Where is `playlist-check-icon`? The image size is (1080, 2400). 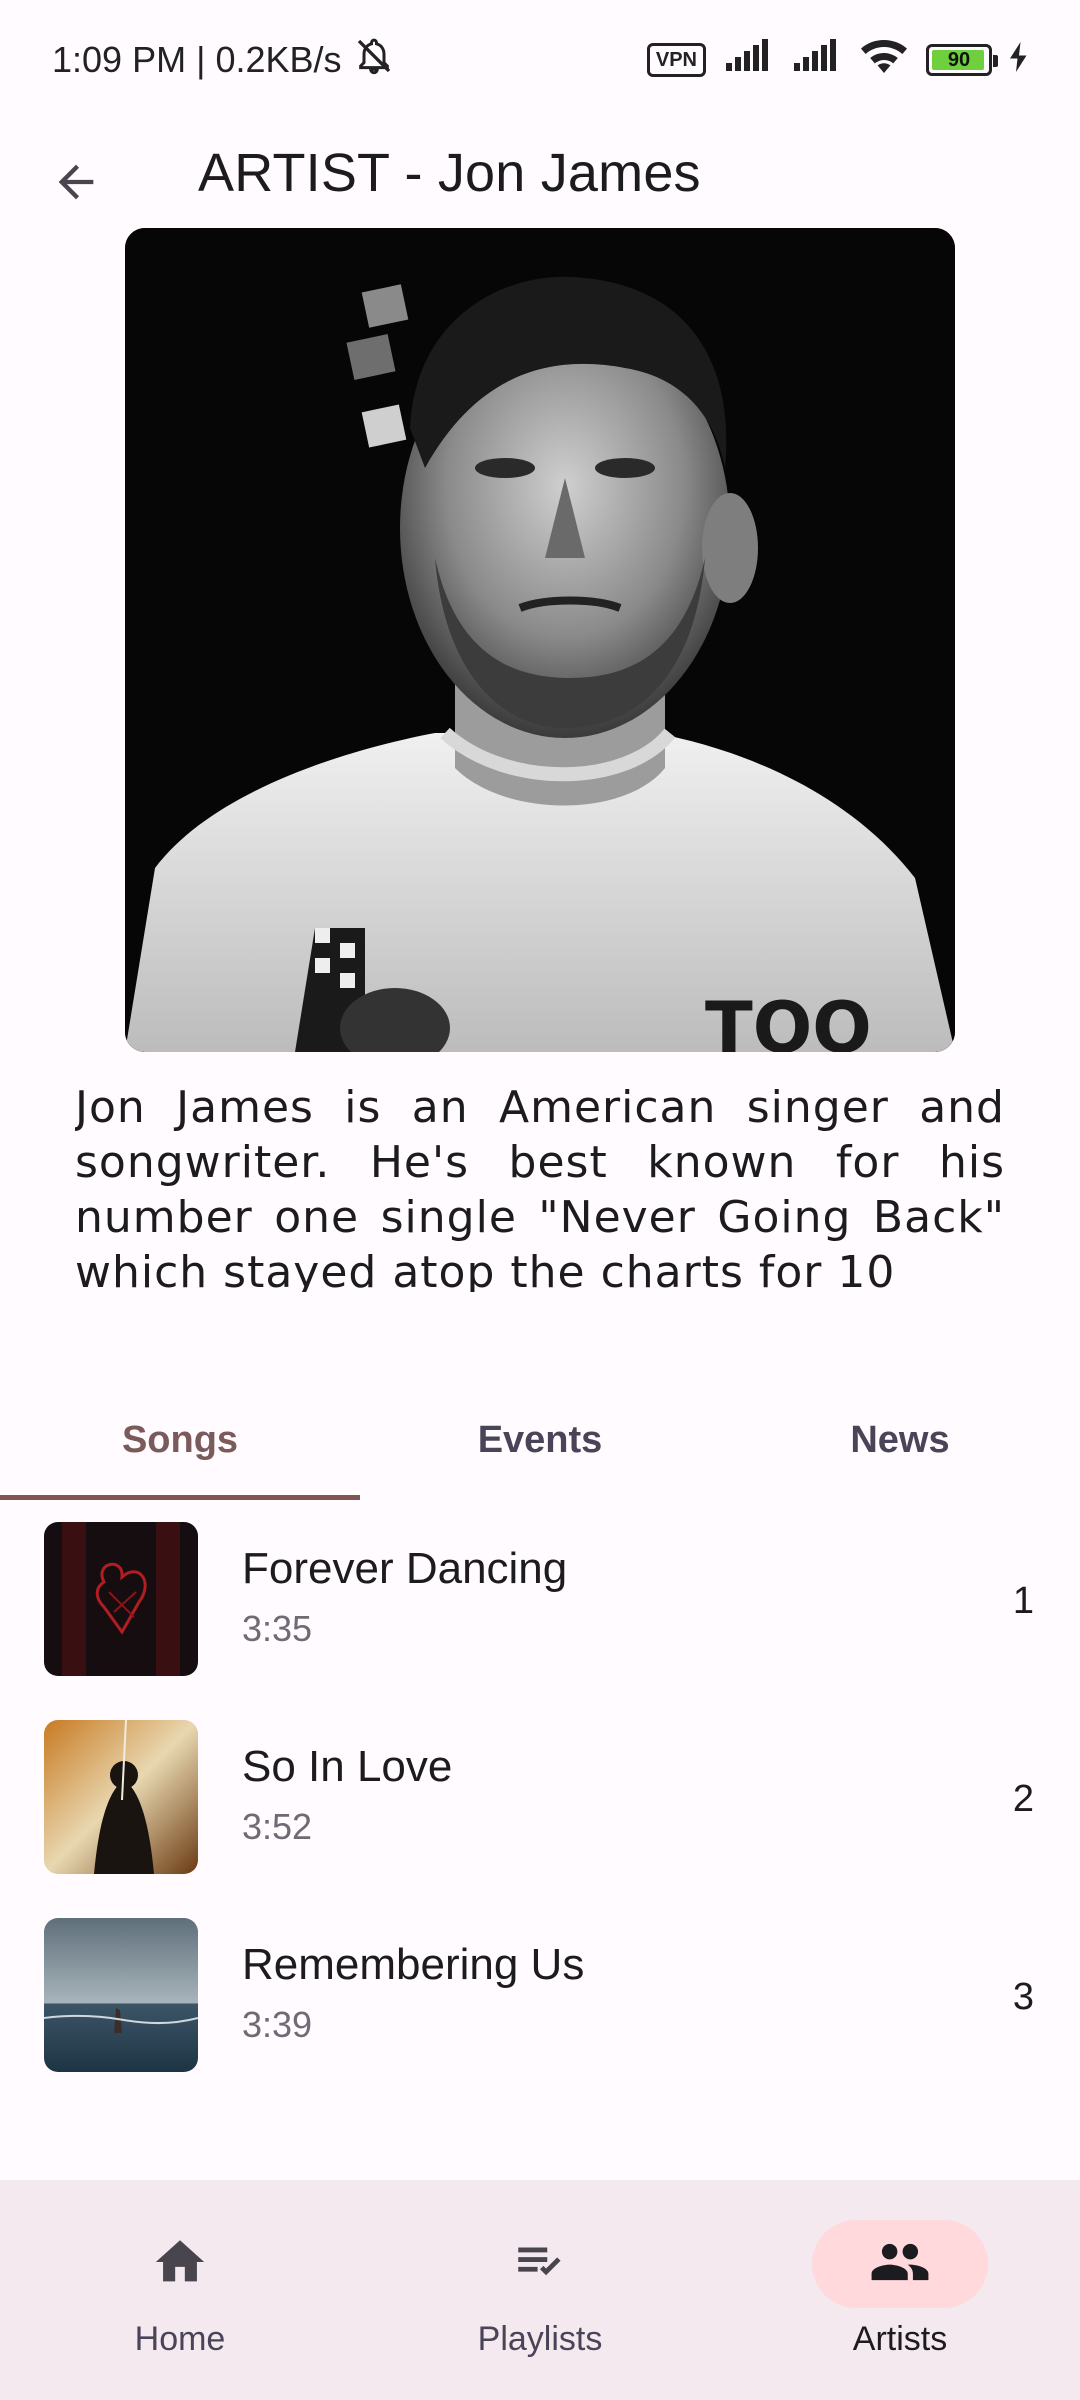 playlist-check-icon is located at coordinates (540, 2264).